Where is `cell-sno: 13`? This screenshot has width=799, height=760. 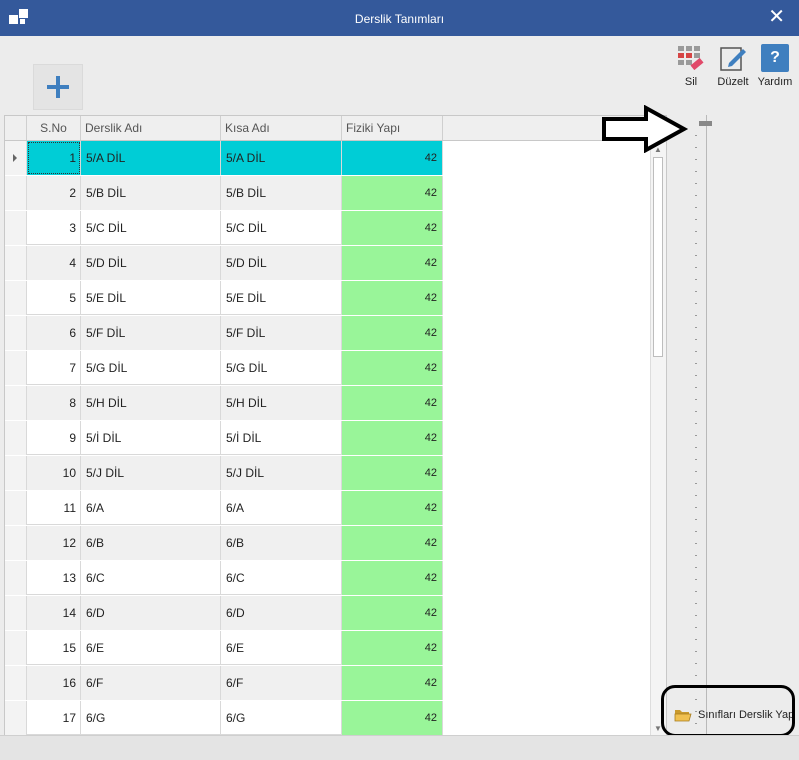 cell-sno: 13 is located at coordinates (54, 578).